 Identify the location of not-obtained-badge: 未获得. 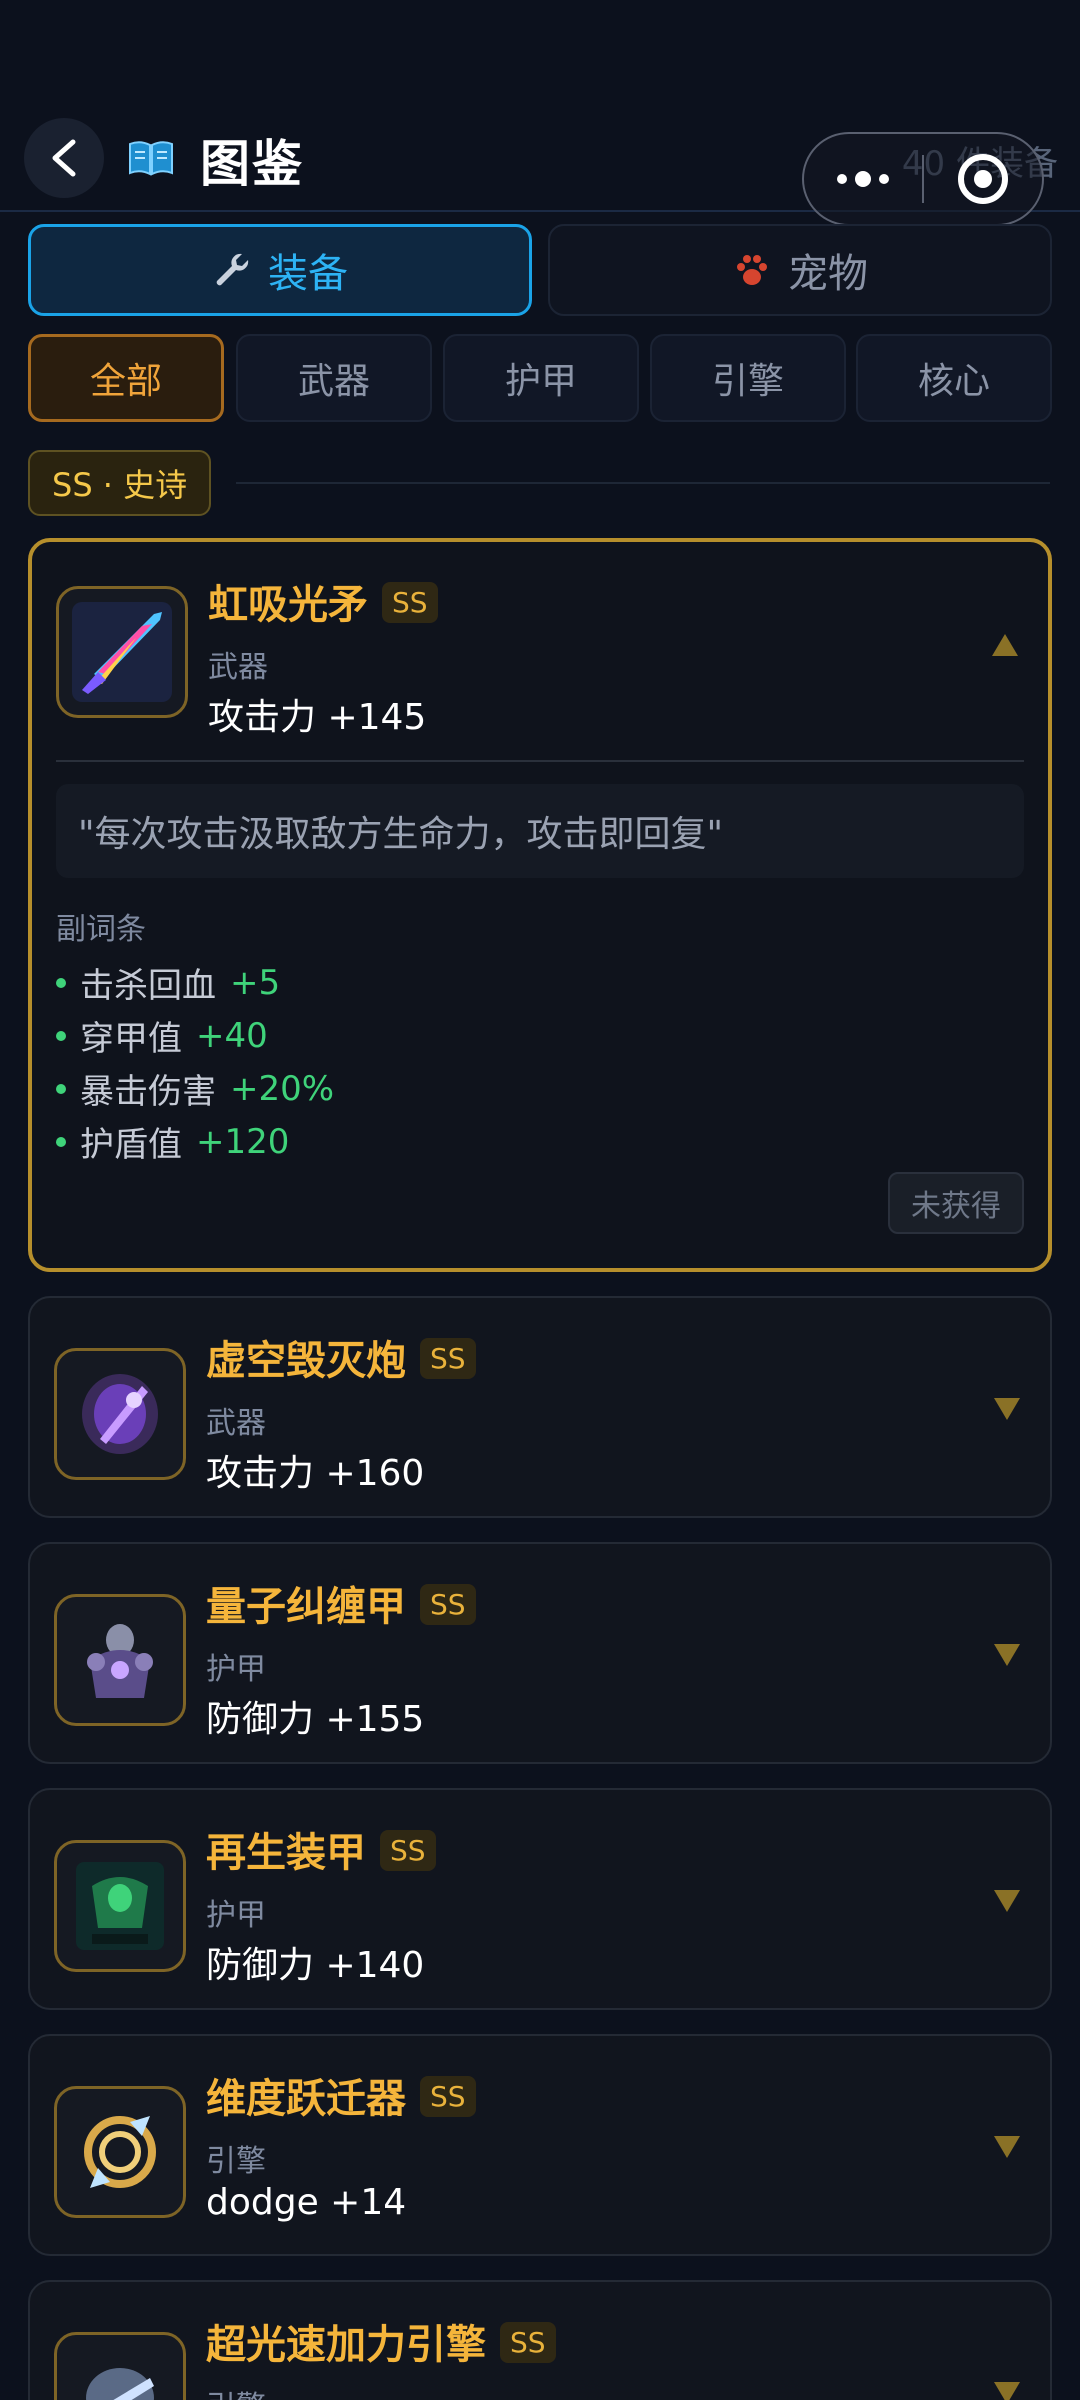
(956, 1203).